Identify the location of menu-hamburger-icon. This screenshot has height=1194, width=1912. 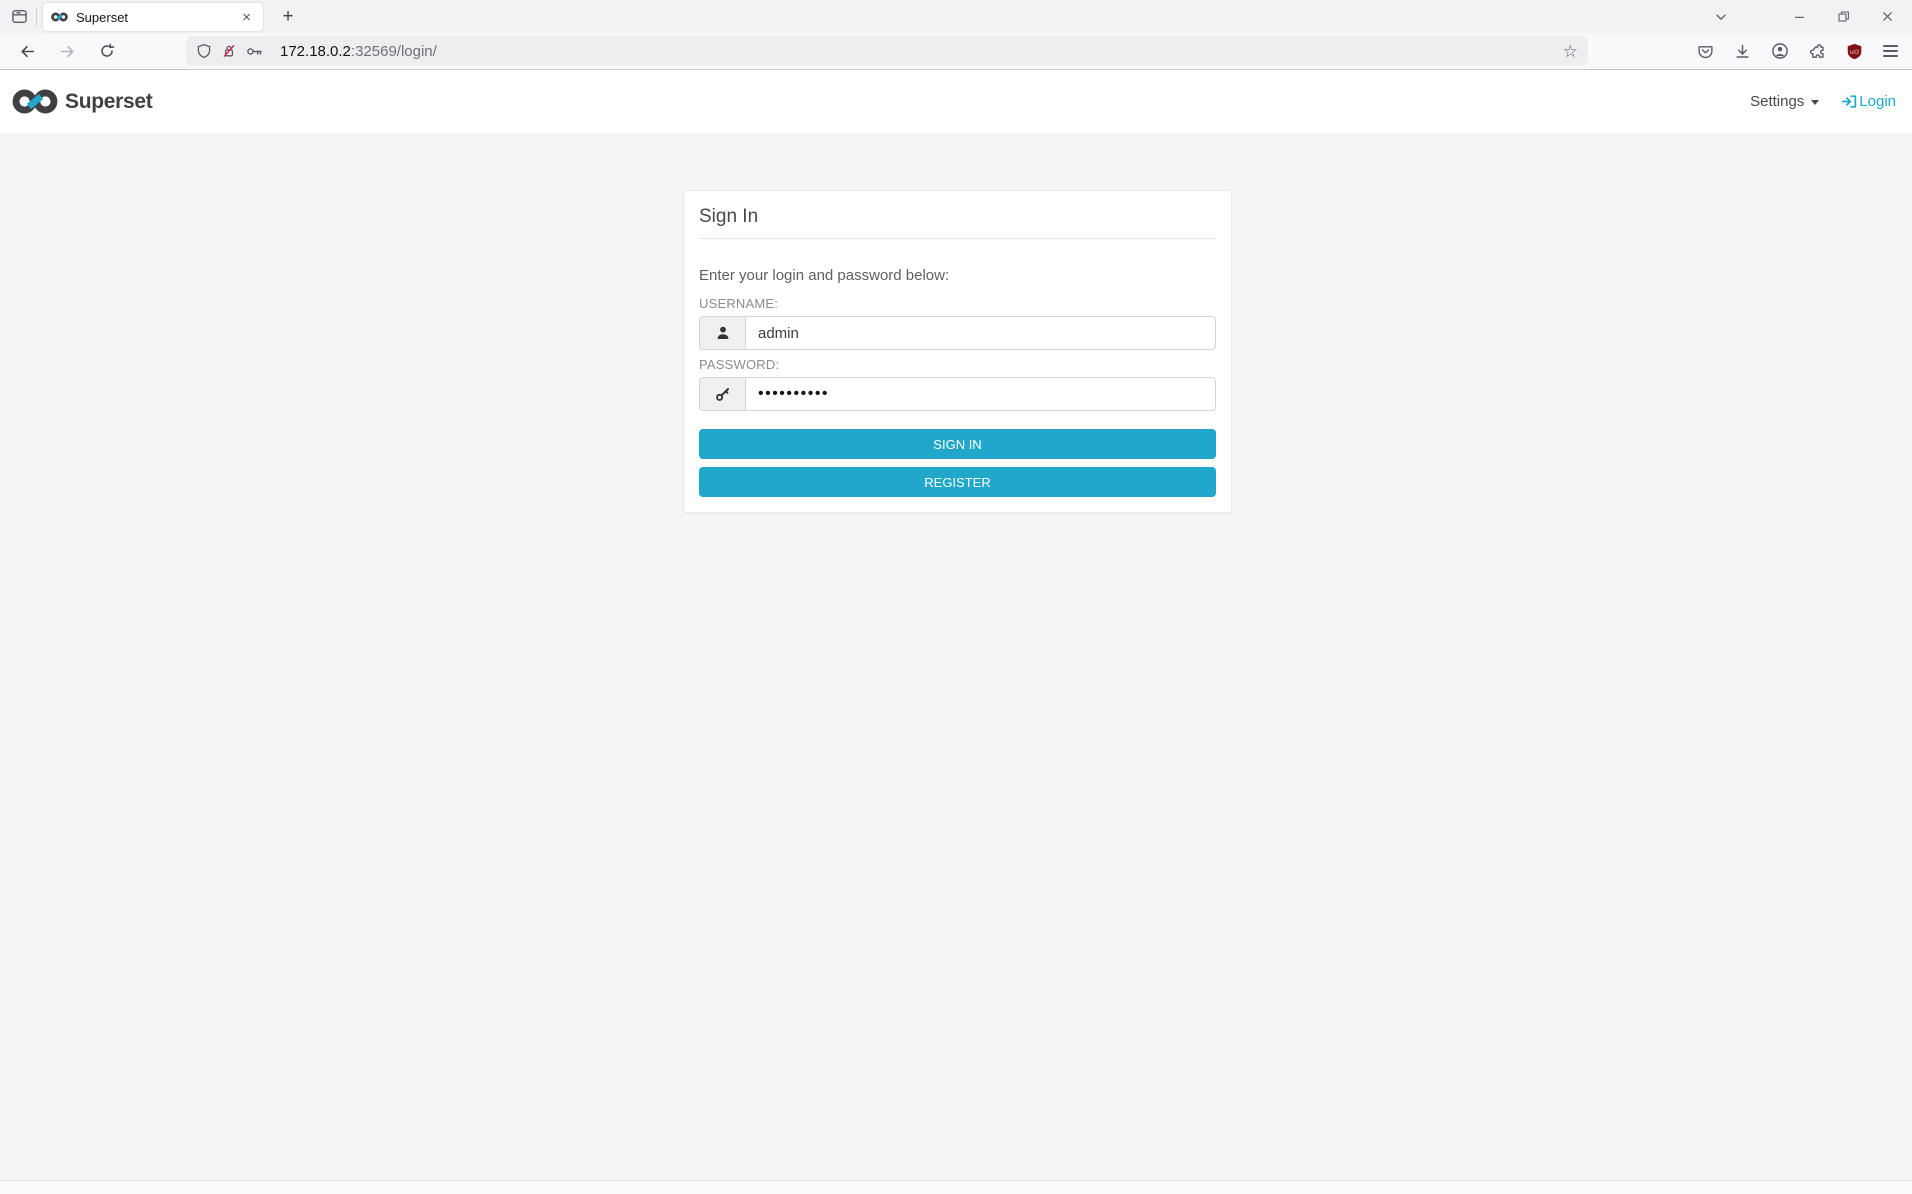
(1890, 51).